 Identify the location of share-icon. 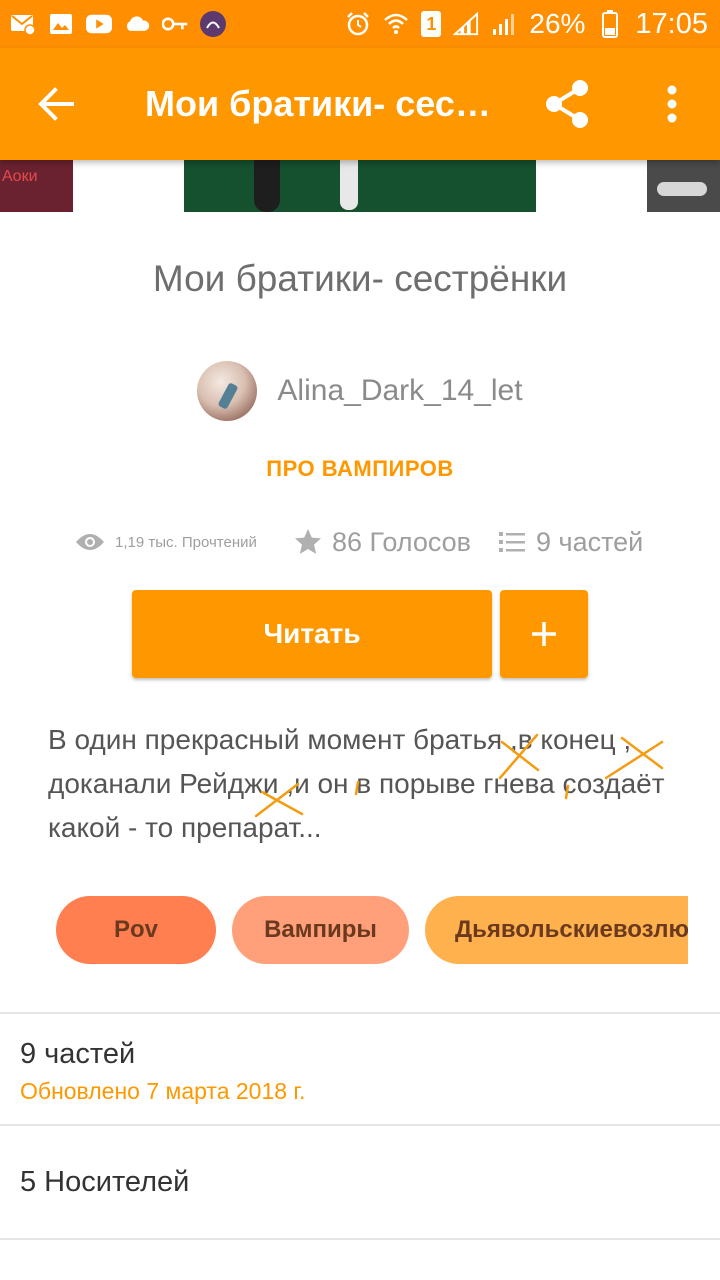
(567, 104).